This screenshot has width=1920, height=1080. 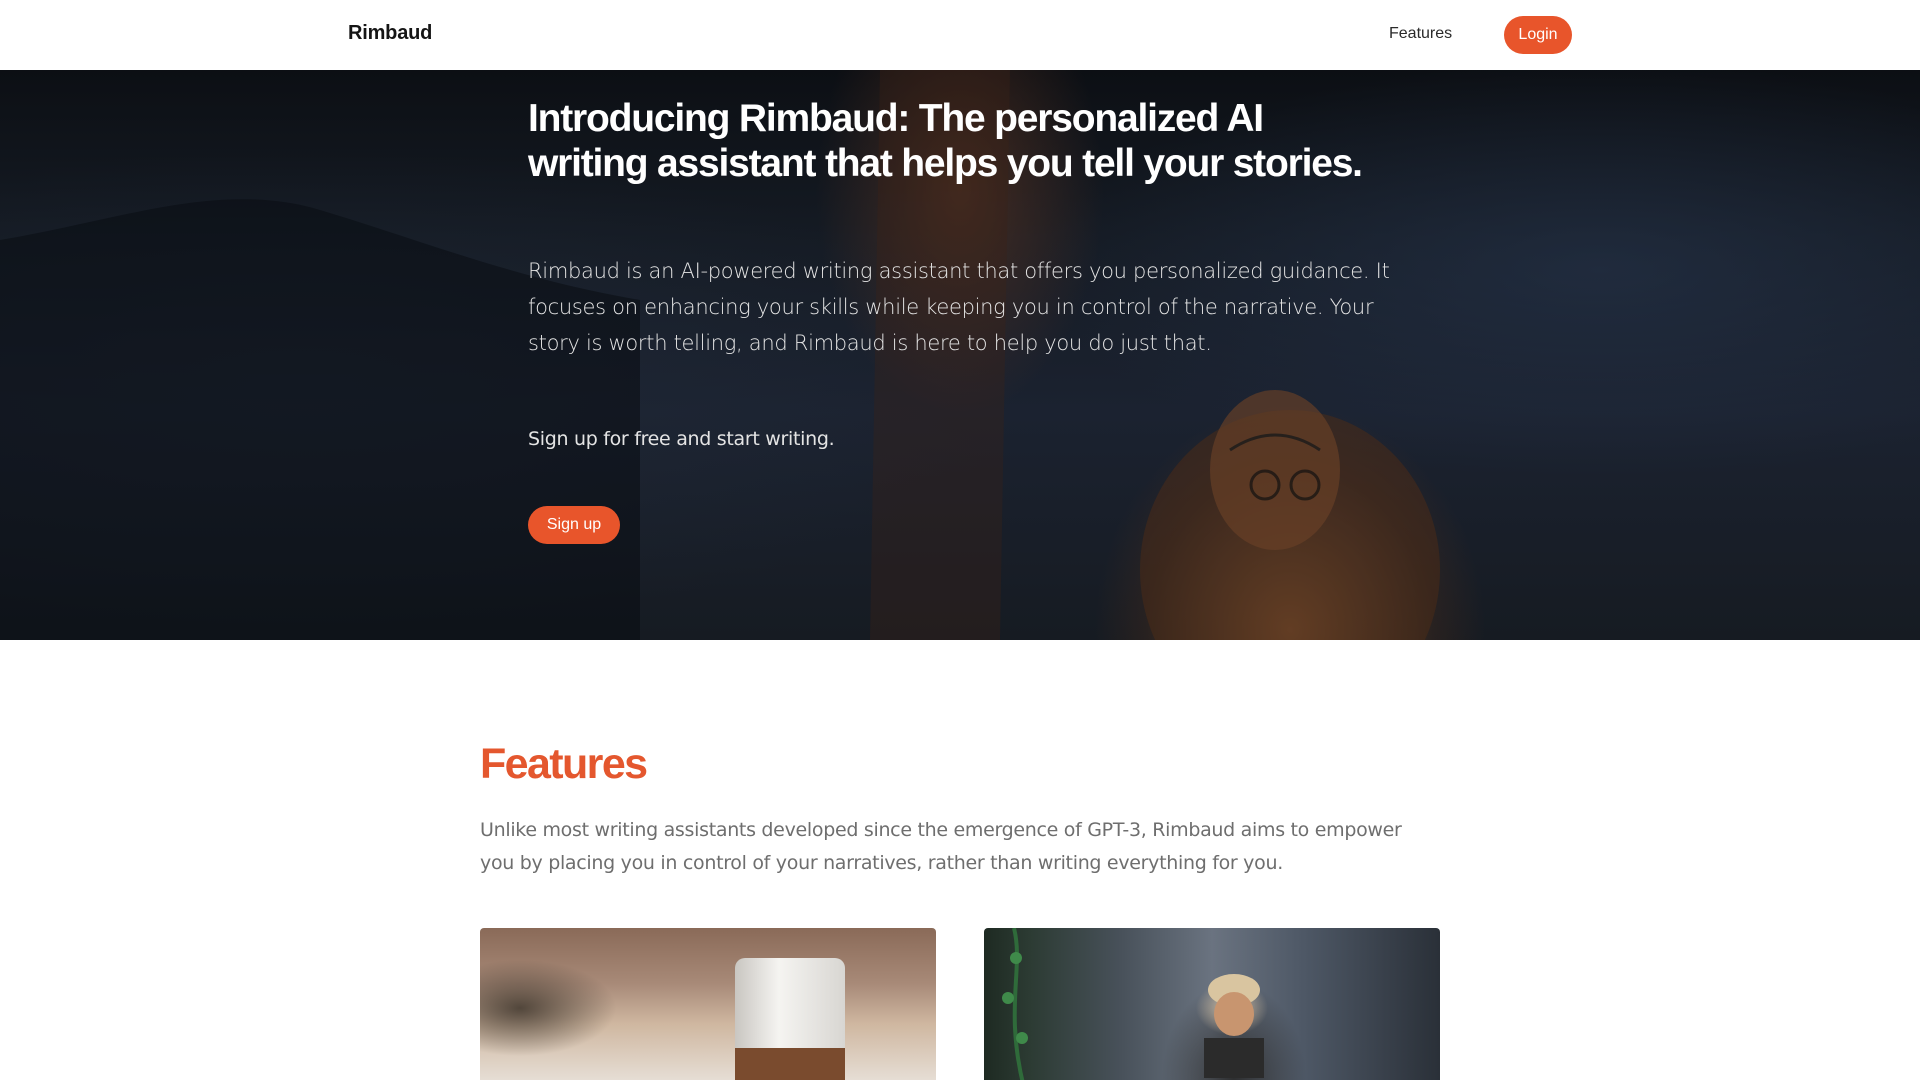 I want to click on feature-card-image-coffee, so click(x=708, y=1004).